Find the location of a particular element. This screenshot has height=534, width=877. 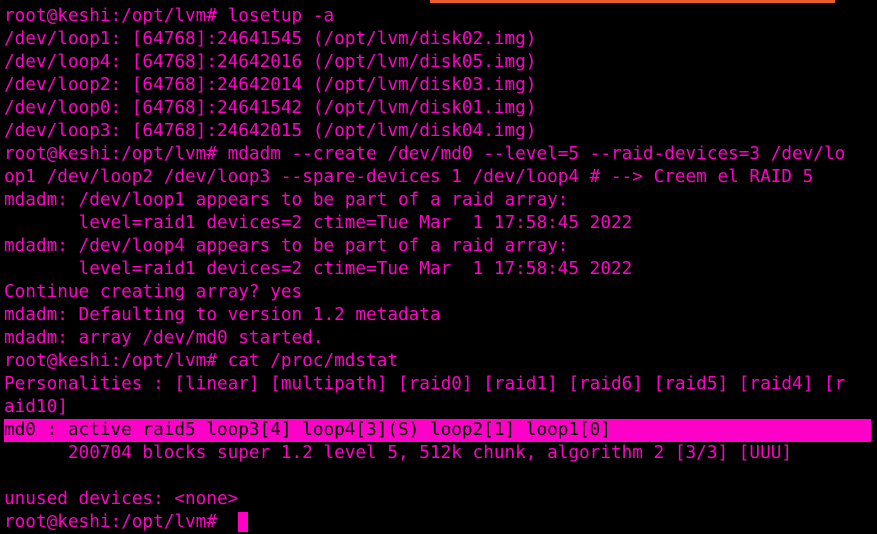

output-line: mdadm: array /dev/md0 started. is located at coordinates (164, 338).